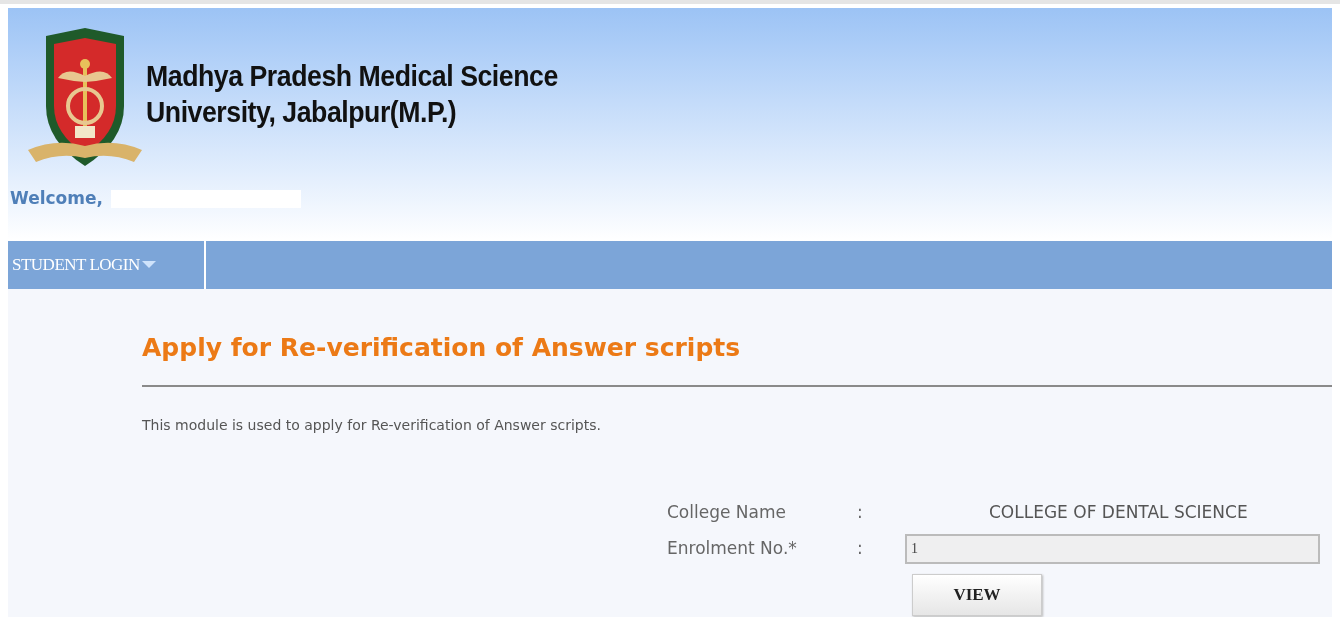 Image resolution: width=1340 pixels, height=617 pixels. I want to click on view-button: VIEW, so click(977, 595).